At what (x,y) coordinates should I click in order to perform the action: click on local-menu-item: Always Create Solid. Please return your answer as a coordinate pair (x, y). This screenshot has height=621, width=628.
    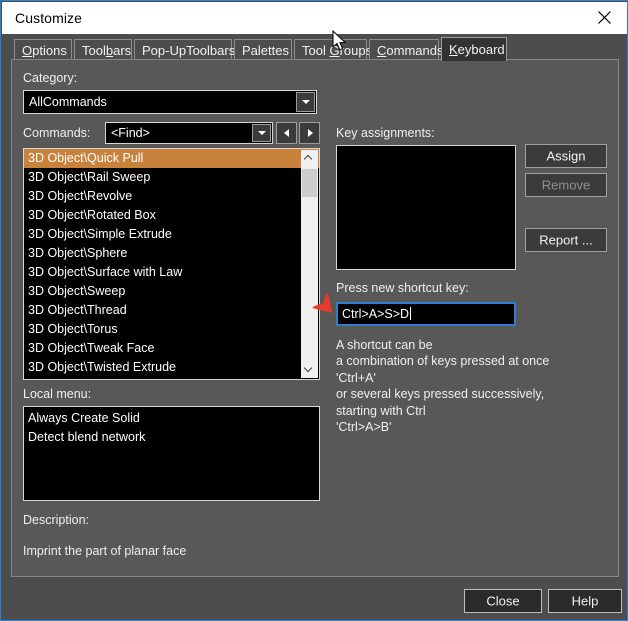
    Looking at the image, I should click on (171, 418).